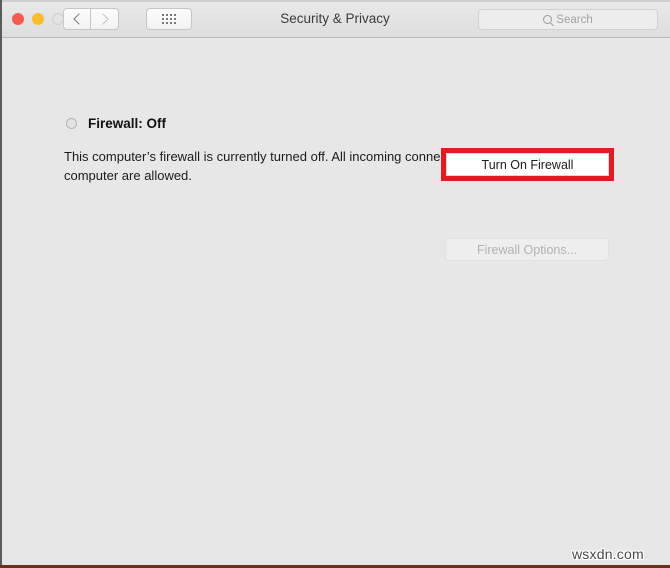 The width and height of the screenshot is (670, 568). I want to click on grid-dots-icon, so click(169, 19).